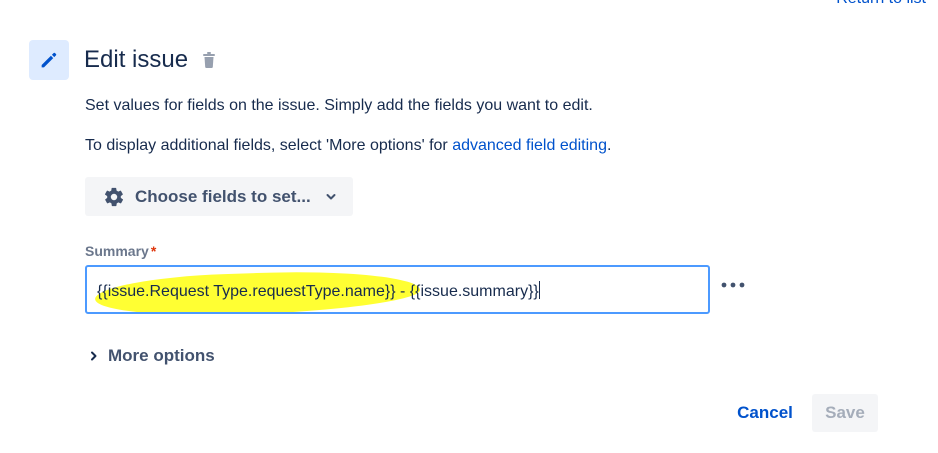 The width and height of the screenshot is (938, 453). I want to click on trash-icon, so click(209, 60).